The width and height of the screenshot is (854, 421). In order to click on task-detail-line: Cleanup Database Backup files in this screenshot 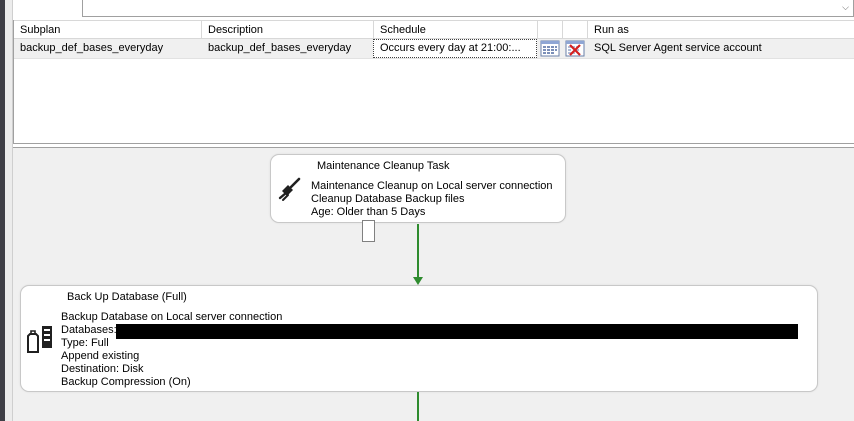, I will do `click(388, 199)`.